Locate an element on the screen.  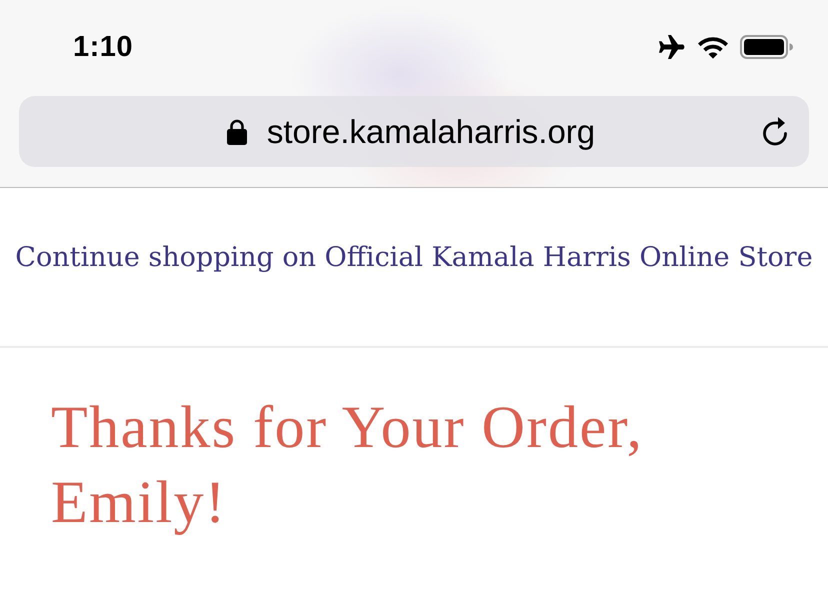
status-time: 1:10 is located at coordinates (103, 47).